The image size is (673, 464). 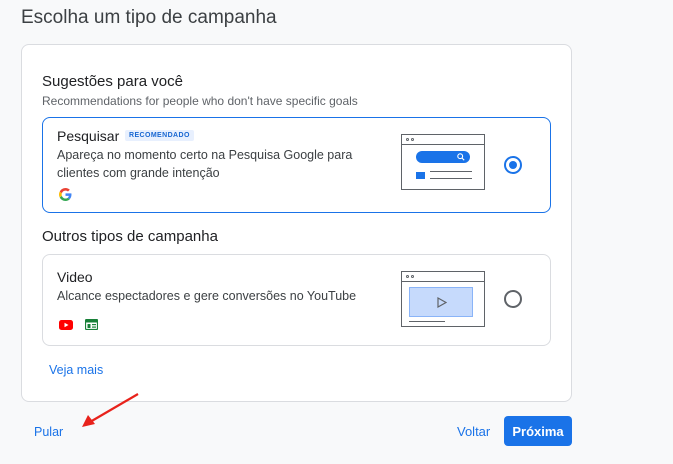 What do you see at coordinates (461, 157) in the screenshot?
I see `search-icon` at bounding box center [461, 157].